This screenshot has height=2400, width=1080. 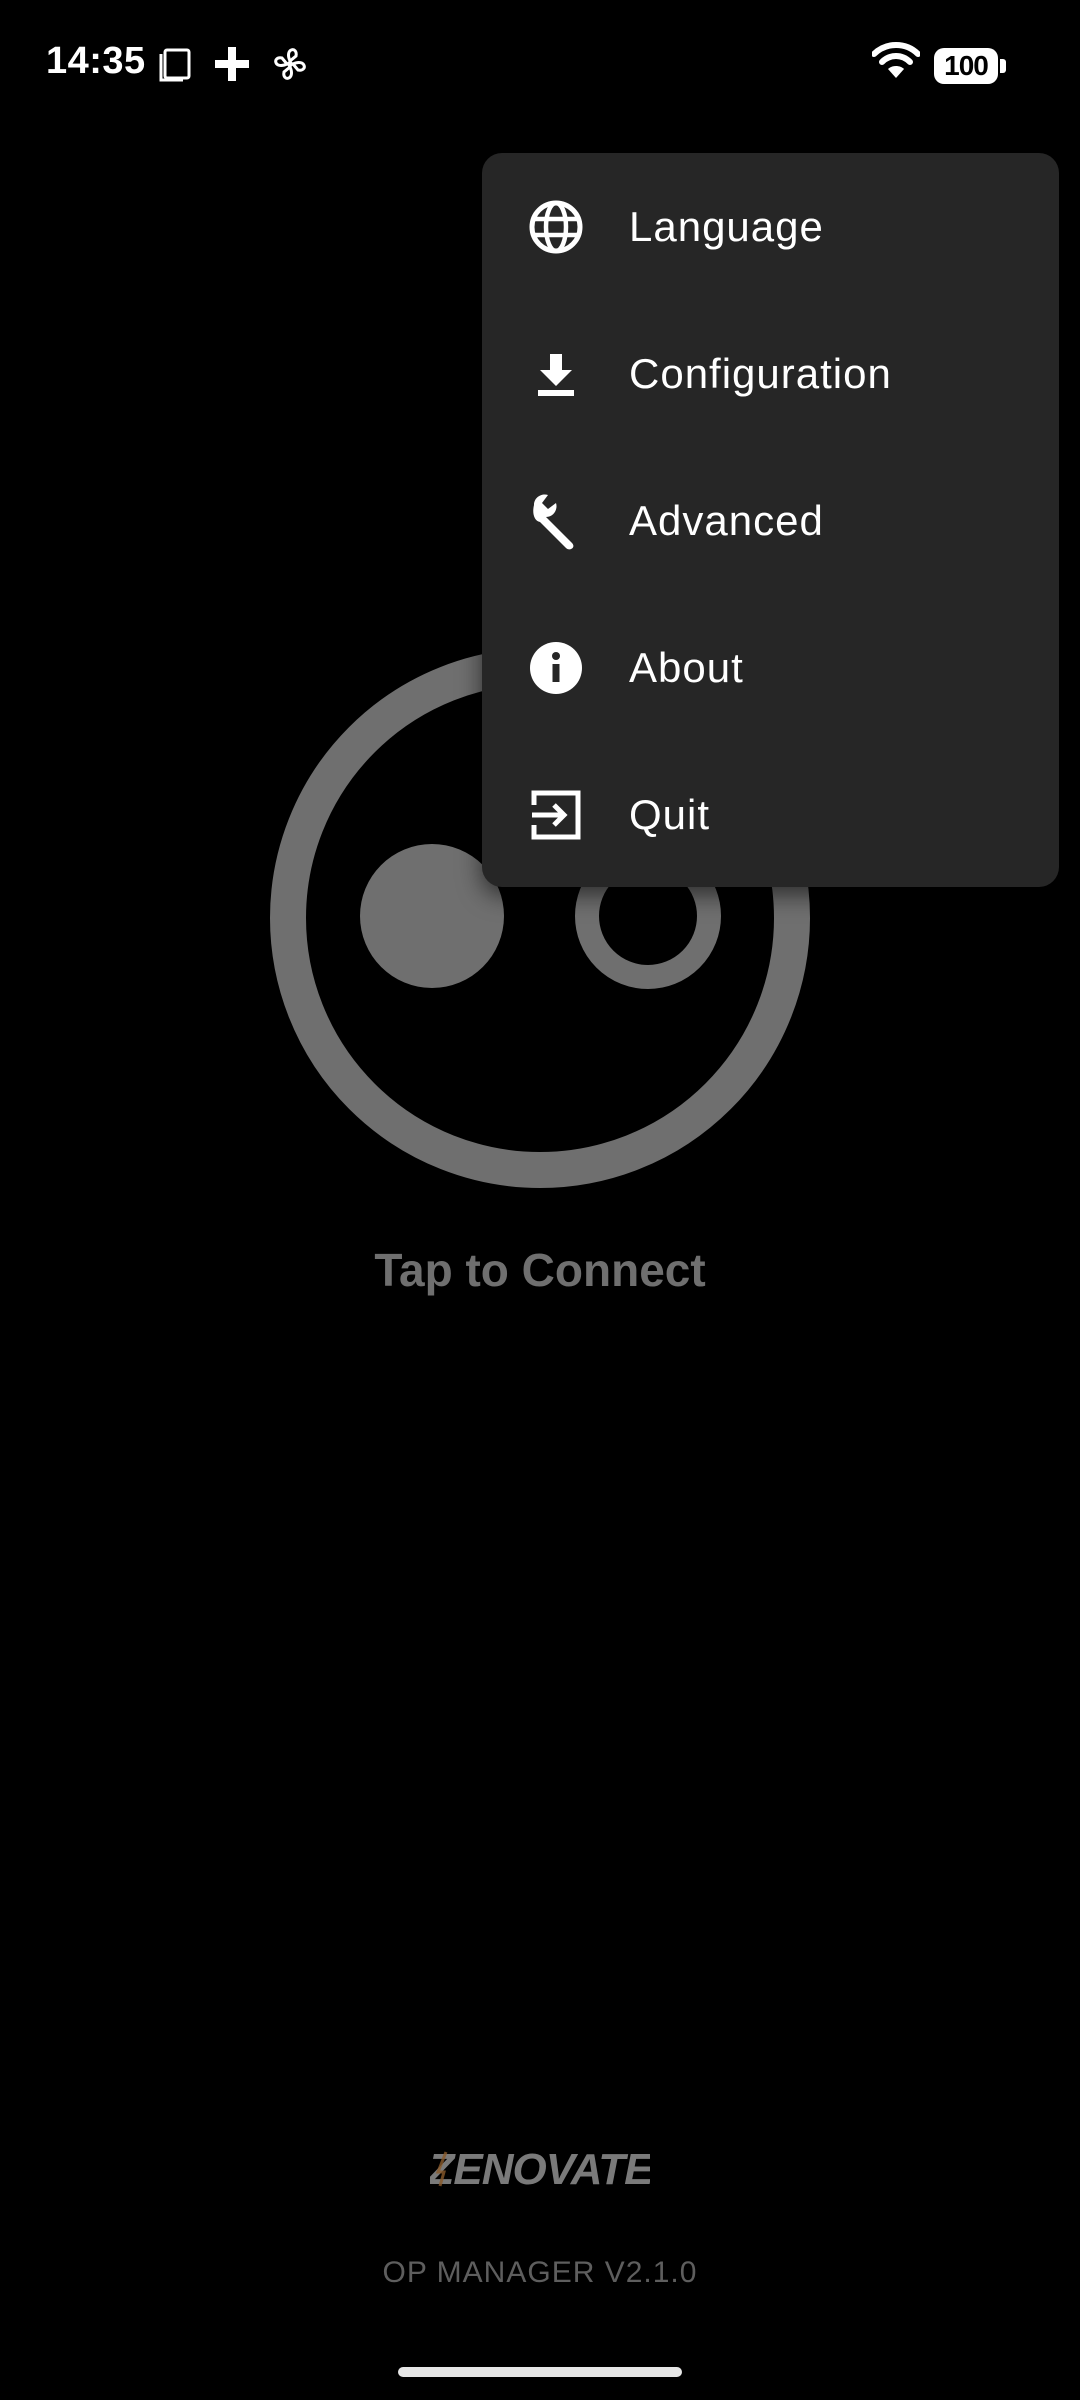 I want to click on battery-level: 100, so click(x=966, y=66).